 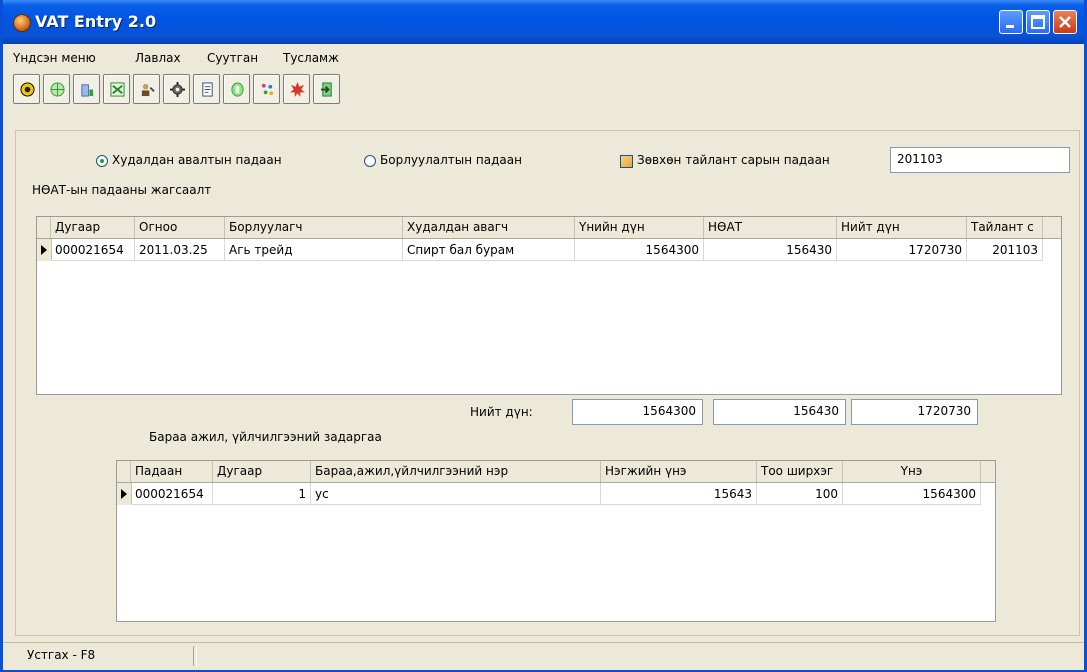 What do you see at coordinates (311, 58) in the screenshot?
I see `menu-help: Тусламж` at bounding box center [311, 58].